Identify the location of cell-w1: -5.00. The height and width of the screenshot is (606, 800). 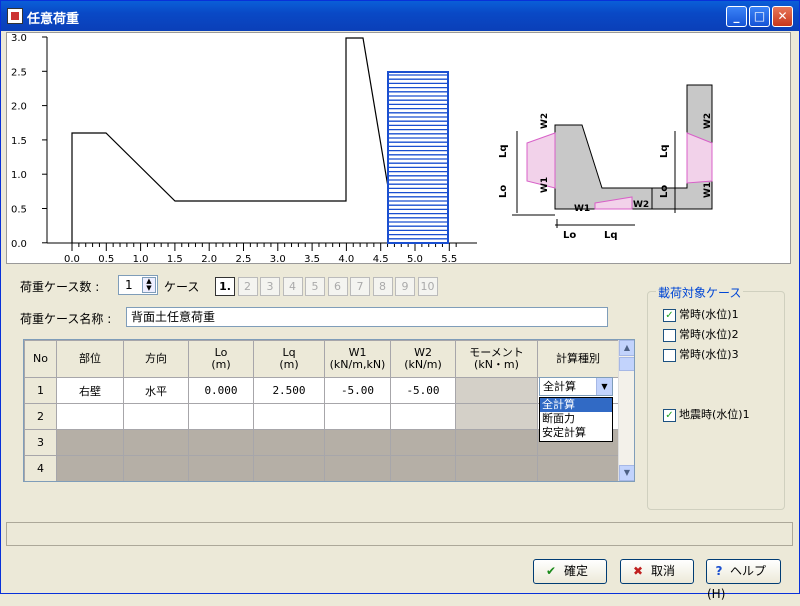
(357, 390).